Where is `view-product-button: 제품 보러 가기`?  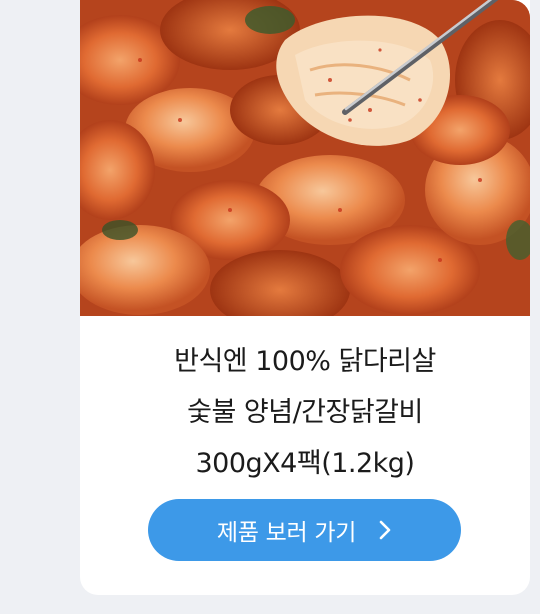 view-product-button: 제품 보러 가기 is located at coordinates (304, 530).